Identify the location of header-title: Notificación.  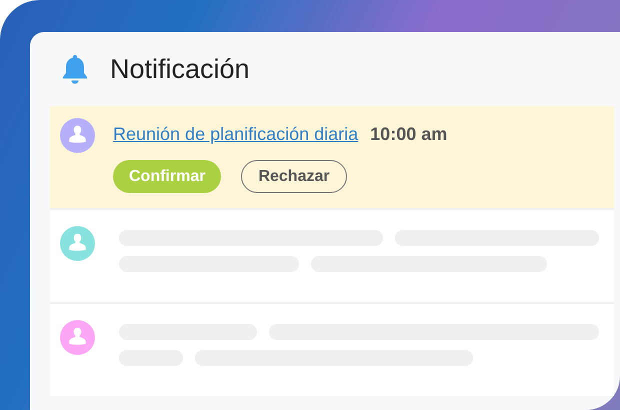
(180, 69).